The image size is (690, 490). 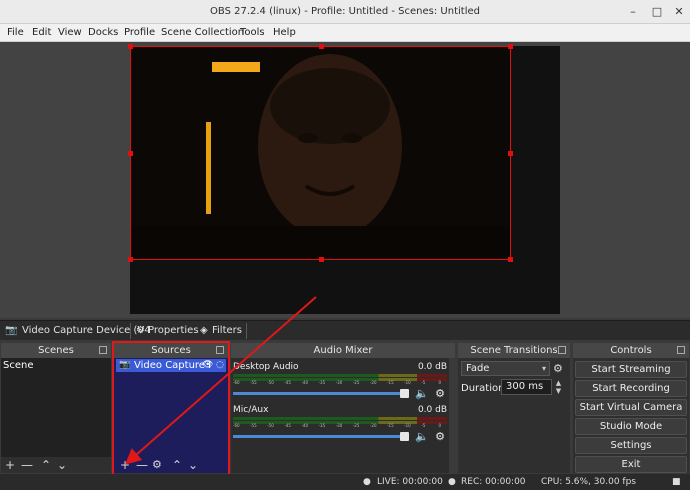 What do you see at coordinates (679, 12) in the screenshot?
I see `close-button: ✕` at bounding box center [679, 12].